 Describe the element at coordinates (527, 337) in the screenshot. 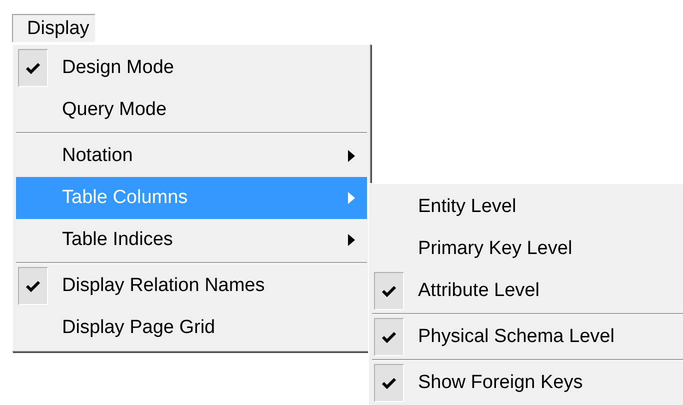

I see `menu-item: Physical Schema Level` at that location.